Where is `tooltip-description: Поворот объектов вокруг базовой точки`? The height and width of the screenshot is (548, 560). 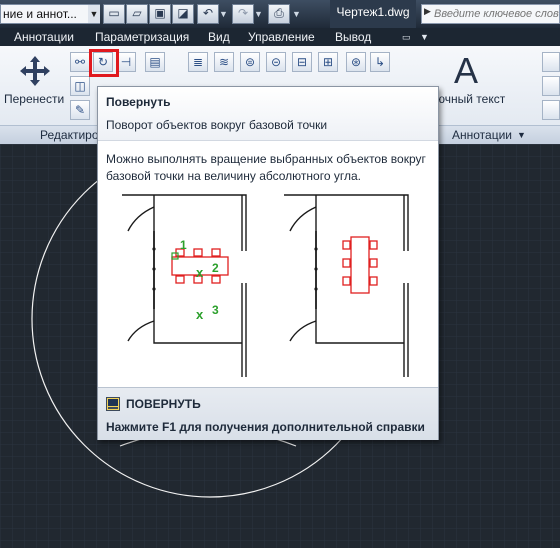
tooltip-description: Поворот объектов вокруг базовой точки is located at coordinates (217, 125).